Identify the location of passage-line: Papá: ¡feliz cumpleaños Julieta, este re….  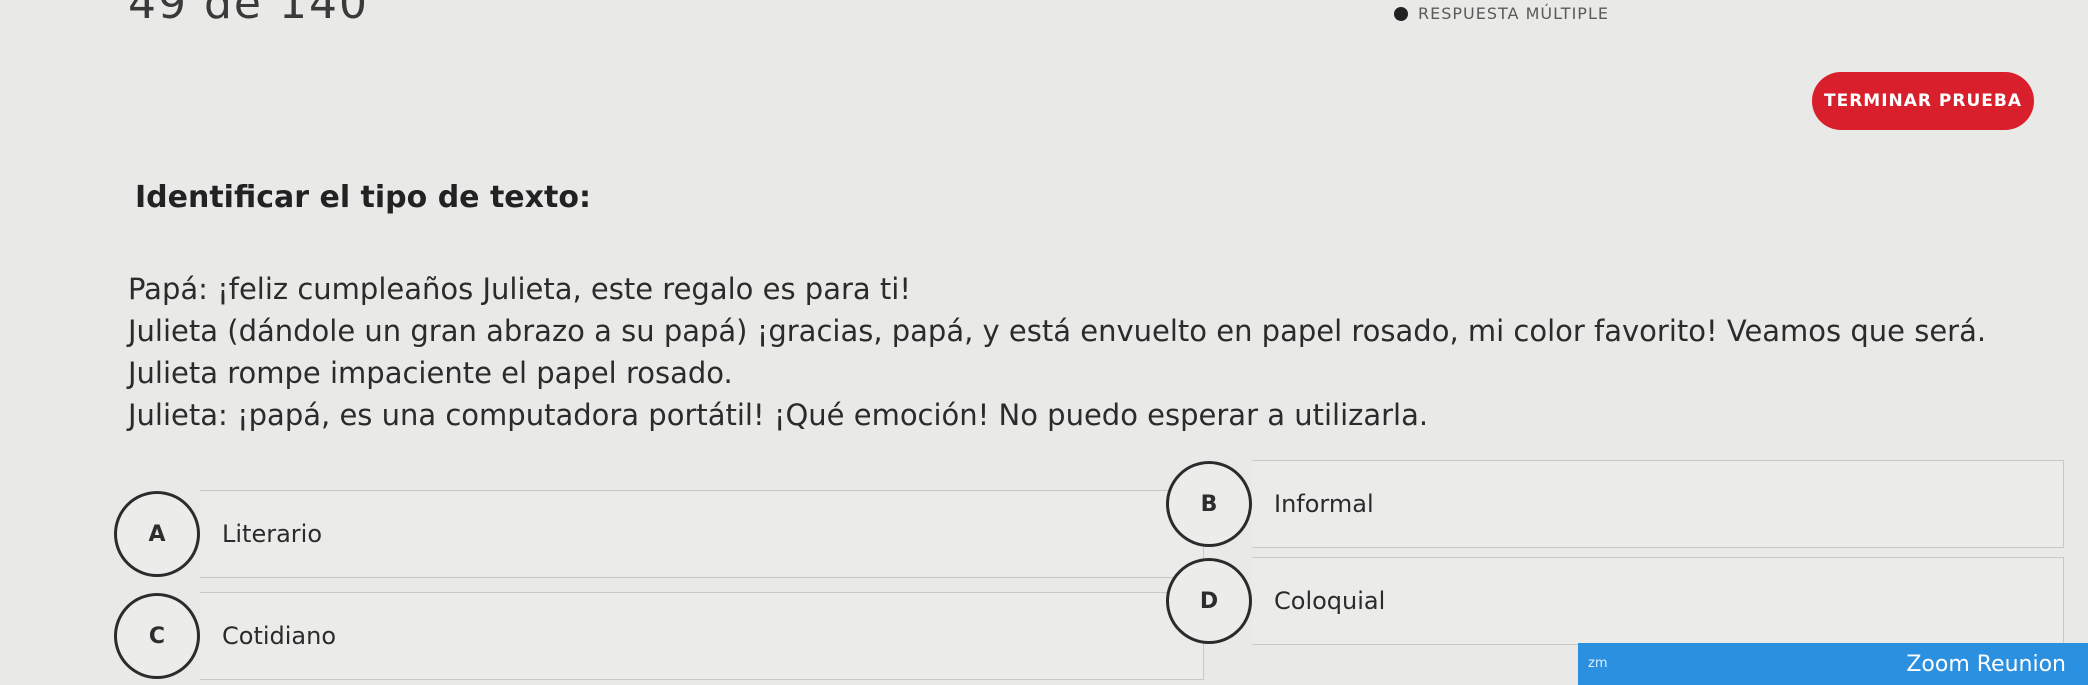
(519, 289).